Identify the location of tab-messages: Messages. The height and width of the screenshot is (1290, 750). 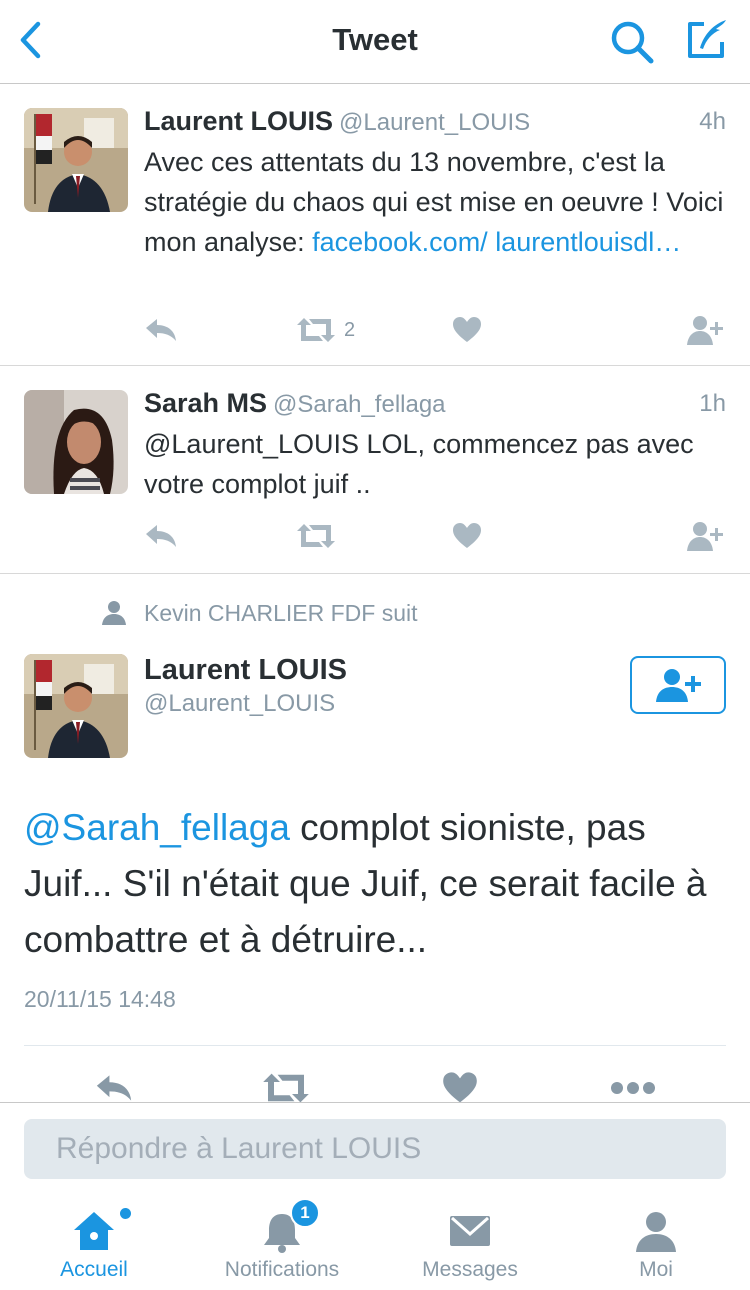
(470, 1240).